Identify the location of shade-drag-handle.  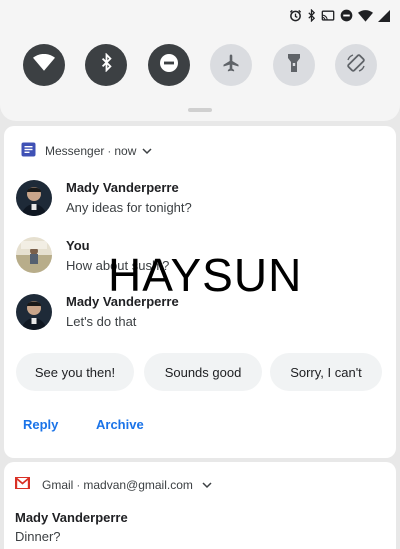
(200, 110).